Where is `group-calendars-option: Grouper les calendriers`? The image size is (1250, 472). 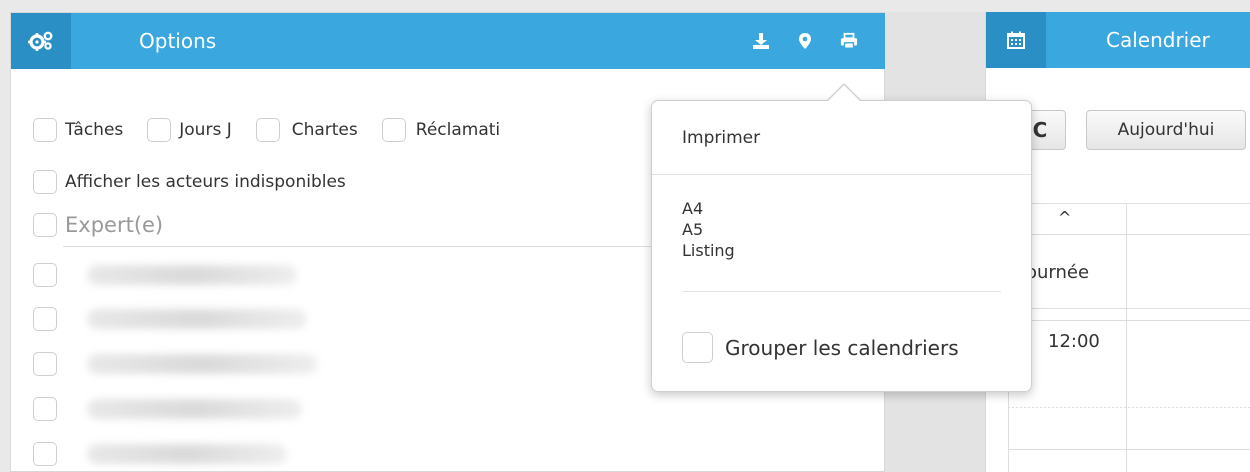
group-calendars-option: Grouper les calendriers is located at coordinates (820, 347).